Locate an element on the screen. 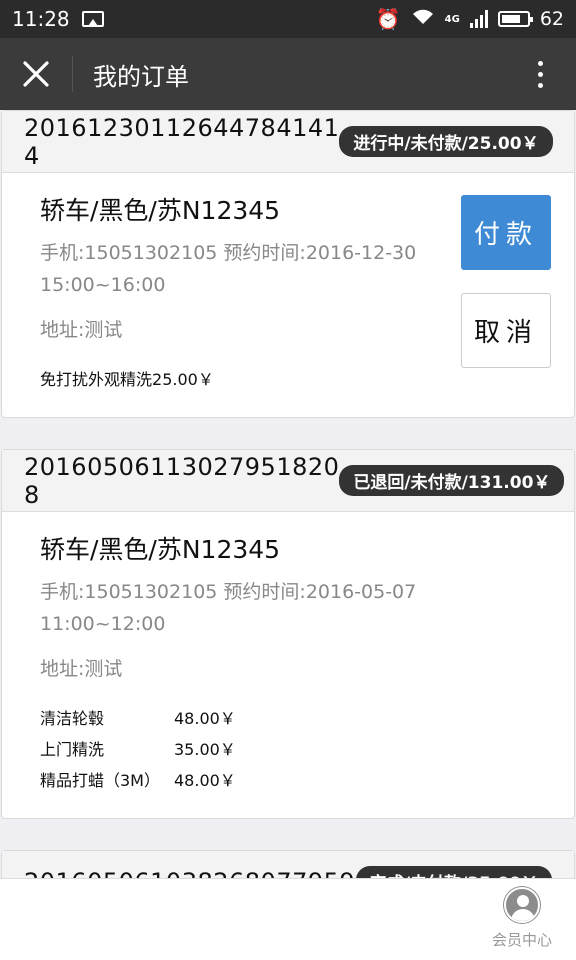 Image resolution: width=576 pixels, height=960 pixels. order-header: 20160506103826807795​9 完成/未付款/35.00￥ is located at coordinates (288, 864).